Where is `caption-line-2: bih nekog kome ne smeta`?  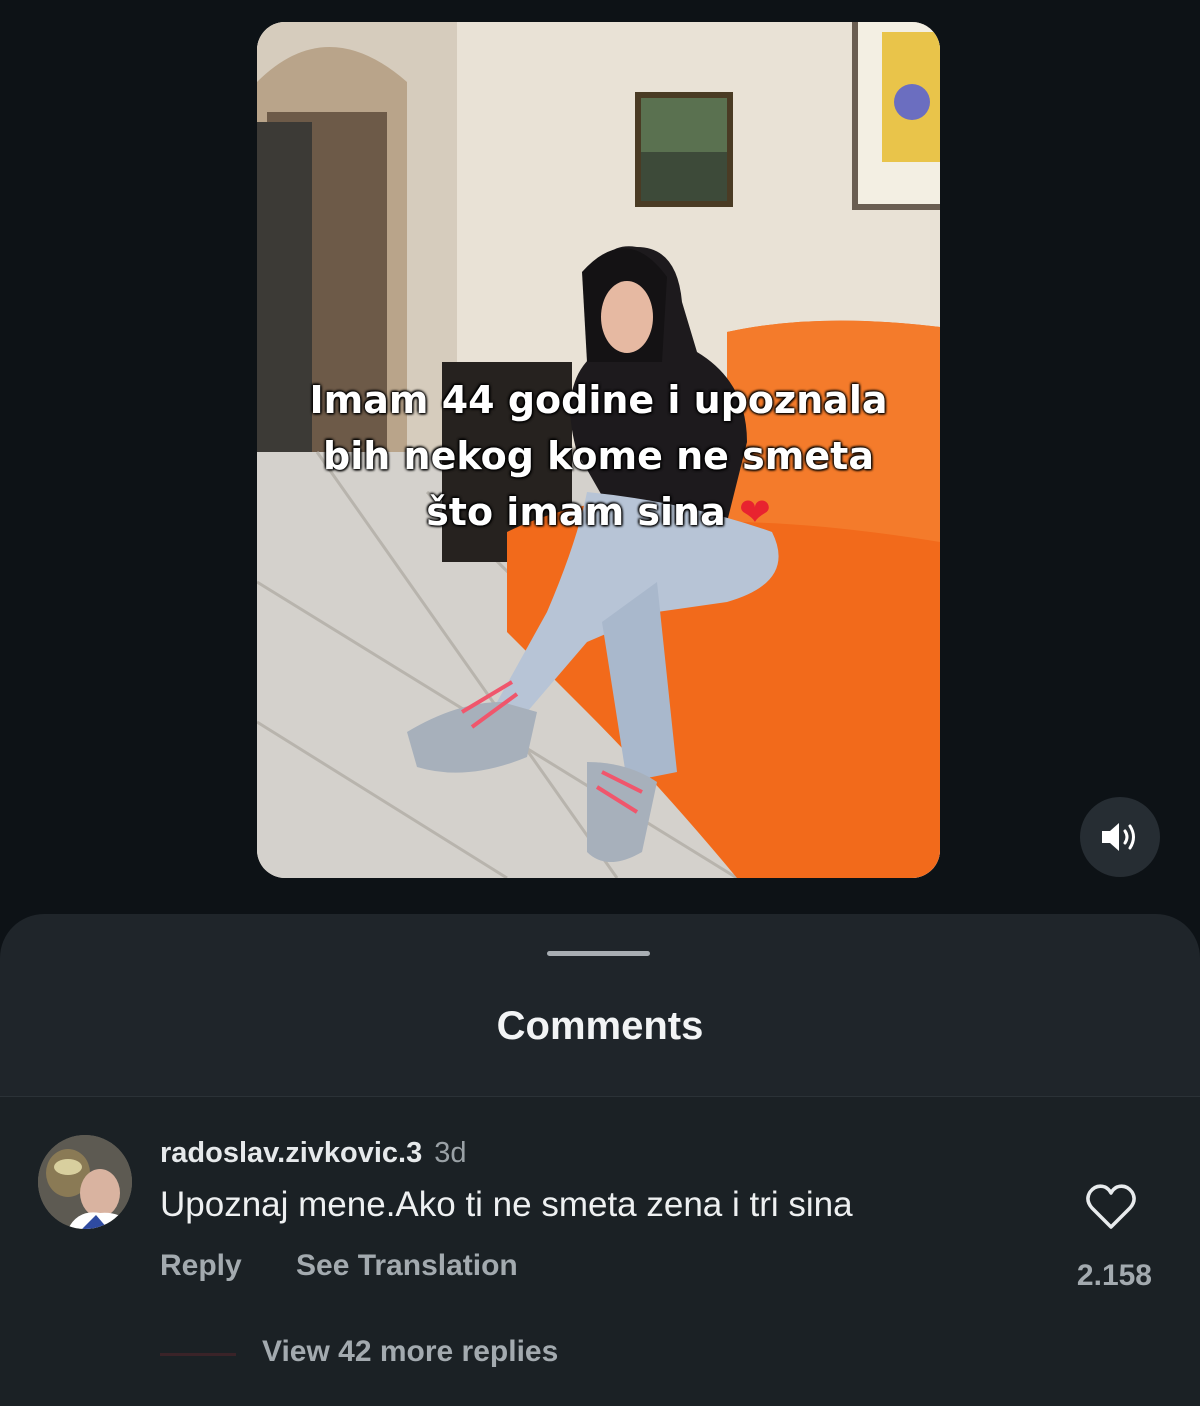 caption-line-2: bih nekog kome ne smeta is located at coordinates (598, 456).